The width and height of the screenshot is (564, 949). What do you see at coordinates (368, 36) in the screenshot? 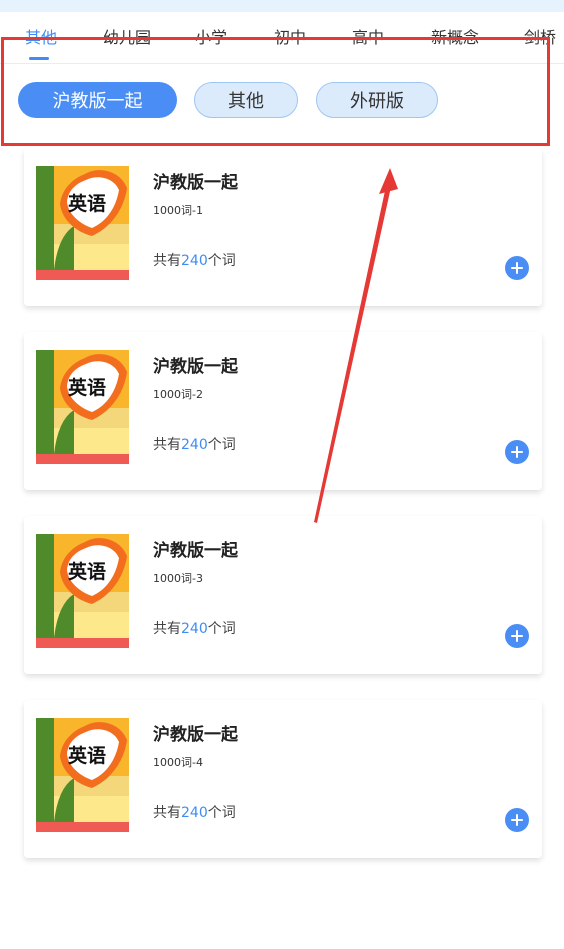
I see `tab-senior-high: 高中` at bounding box center [368, 36].